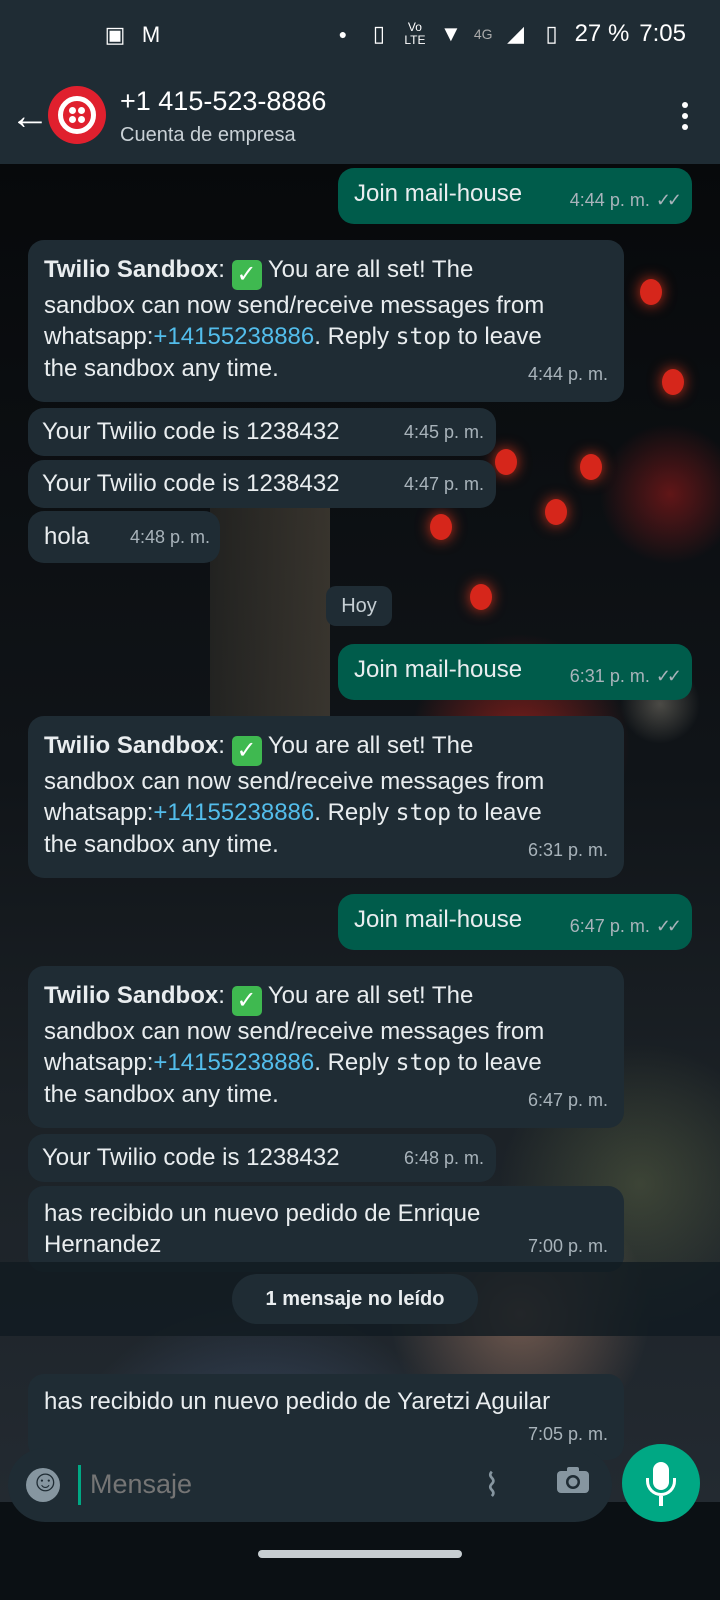 The width and height of the screenshot is (720, 1600). I want to click on date-divider: Hoy, so click(359, 606).